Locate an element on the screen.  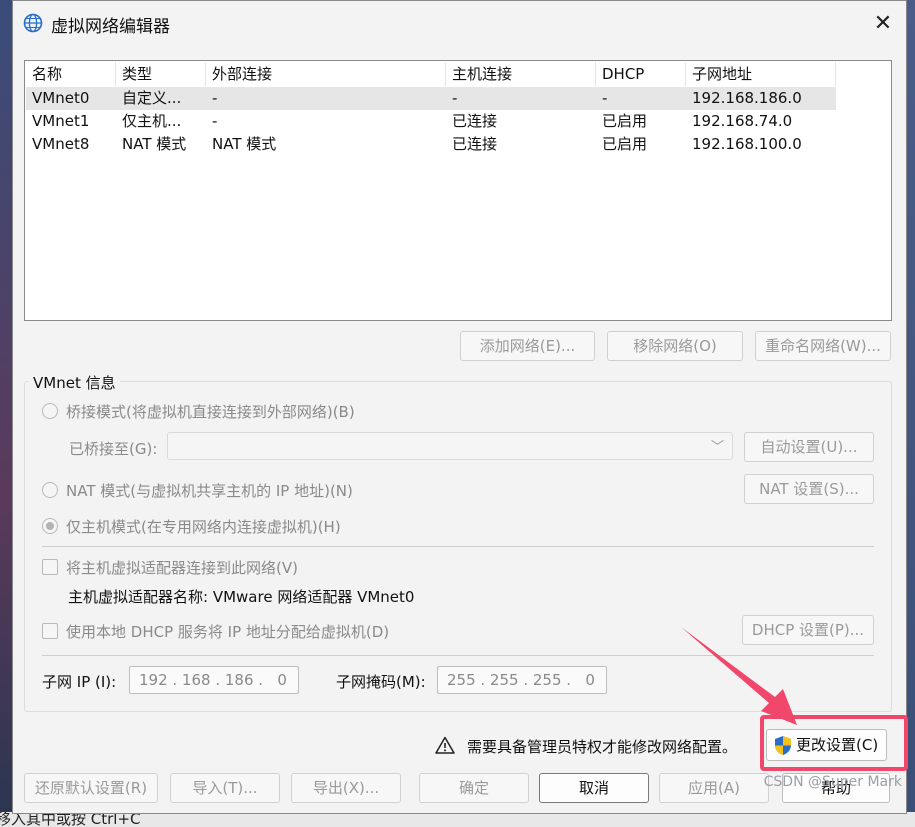
chevron-down-icon: ﹀ is located at coordinates (717, 447).